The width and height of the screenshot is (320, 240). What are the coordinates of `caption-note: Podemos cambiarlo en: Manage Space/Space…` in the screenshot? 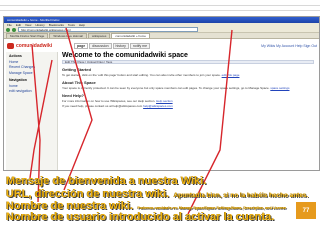 It's located at (212, 208).